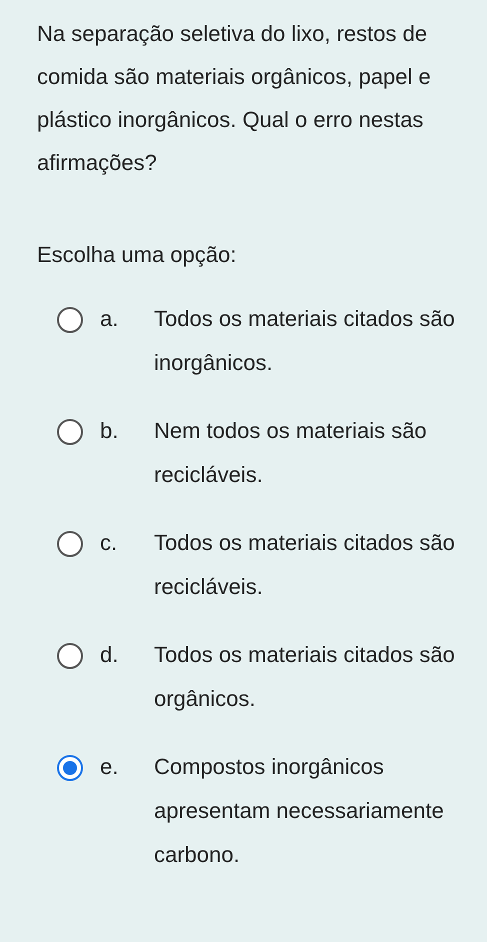 Image resolution: width=487 pixels, height=942 pixels. What do you see at coordinates (305, 565) in the screenshot?
I see `option-text: Todos os materiais citados são recicláveis.` at bounding box center [305, 565].